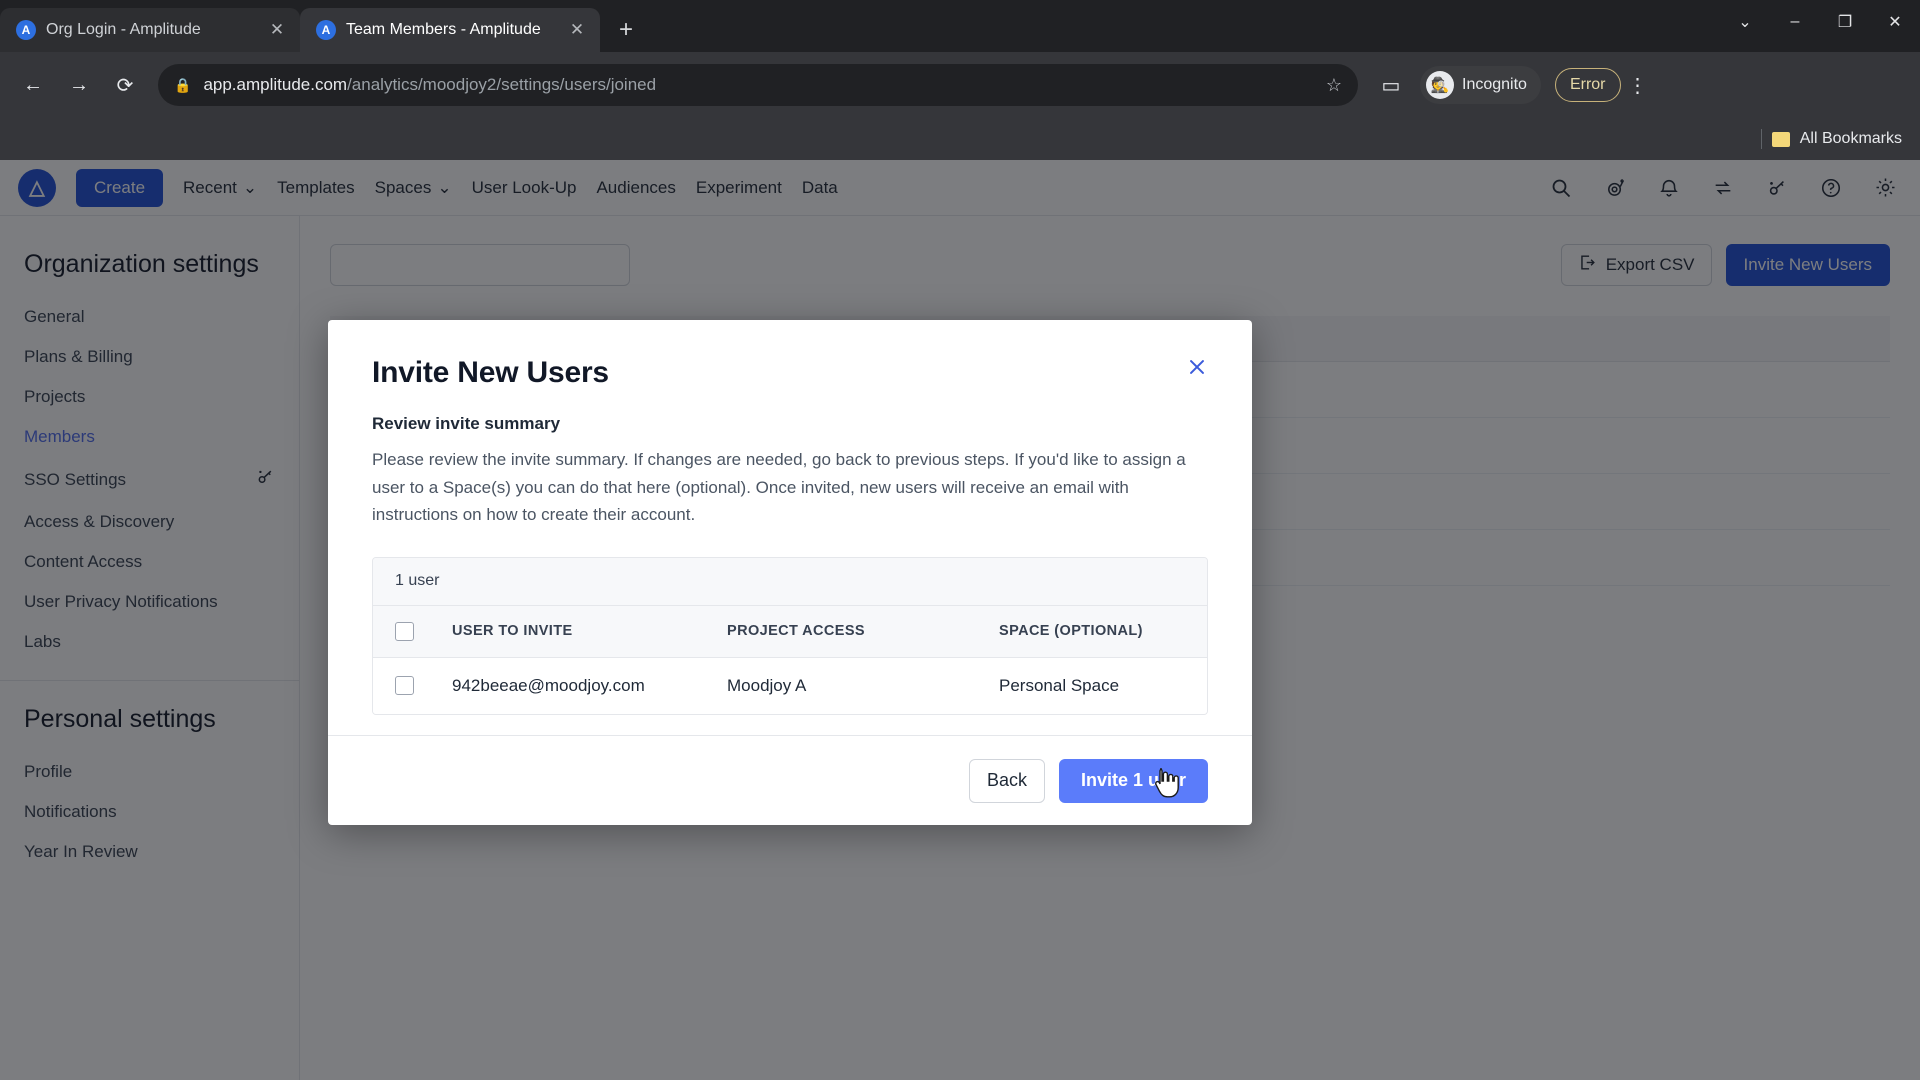 The height and width of the screenshot is (1080, 1920). Describe the element at coordinates (404, 686) in the screenshot. I see `row-checkbox` at that location.